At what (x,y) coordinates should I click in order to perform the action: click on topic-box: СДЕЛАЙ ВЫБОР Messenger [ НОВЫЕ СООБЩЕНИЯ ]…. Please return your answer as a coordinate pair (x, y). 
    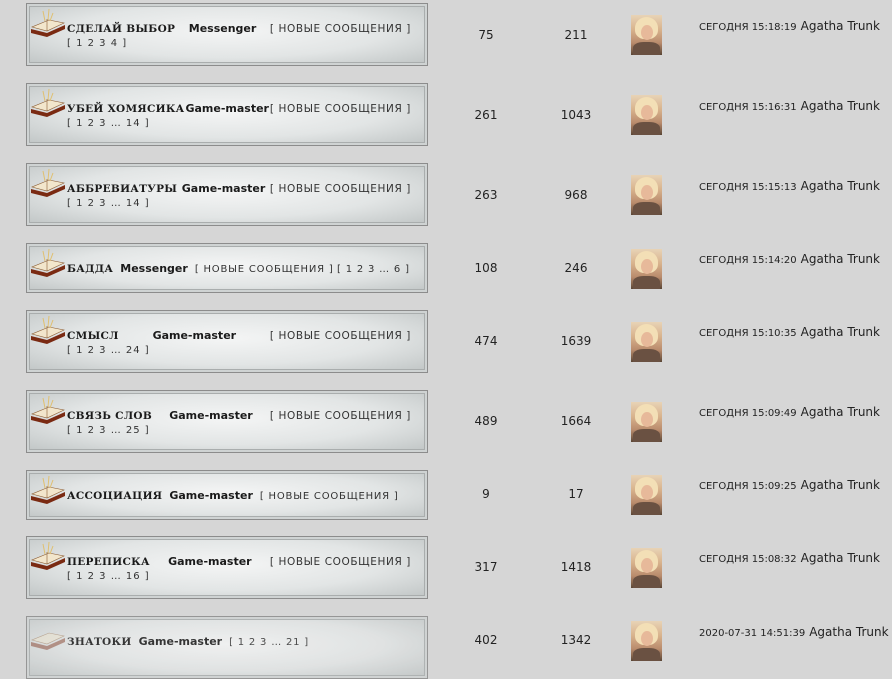
    Looking at the image, I should click on (227, 34).